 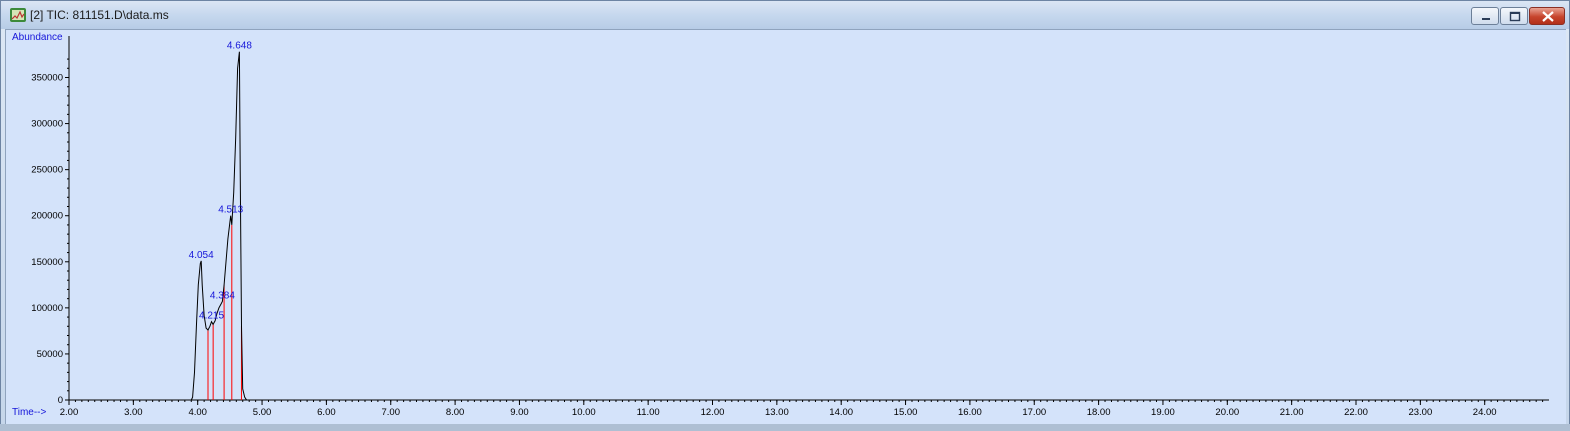 What do you see at coordinates (713, 412) in the screenshot?
I see `x-tick-label: 12.00` at bounding box center [713, 412].